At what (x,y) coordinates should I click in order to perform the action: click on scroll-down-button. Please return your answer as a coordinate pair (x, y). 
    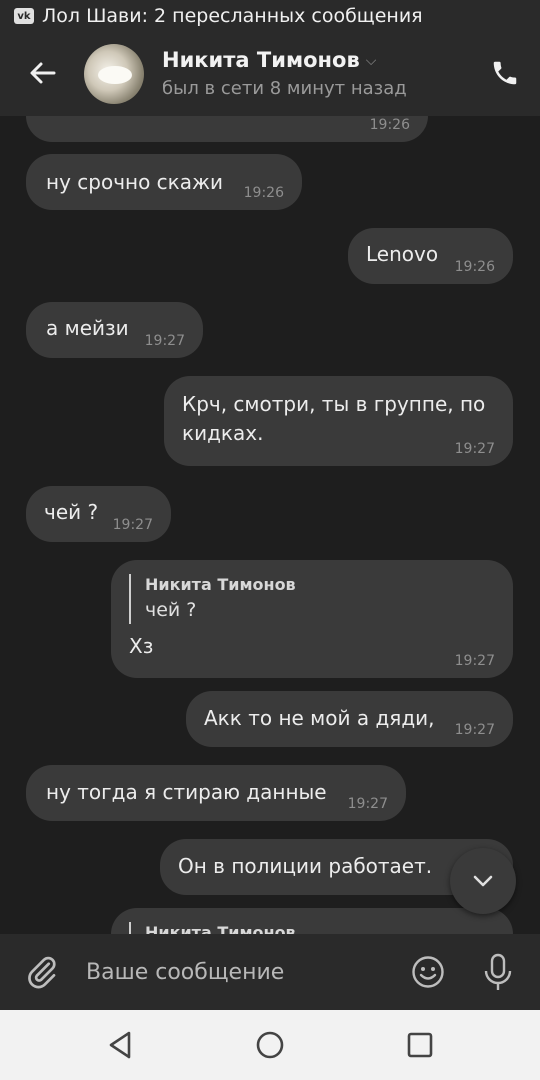
    Looking at the image, I should click on (483, 881).